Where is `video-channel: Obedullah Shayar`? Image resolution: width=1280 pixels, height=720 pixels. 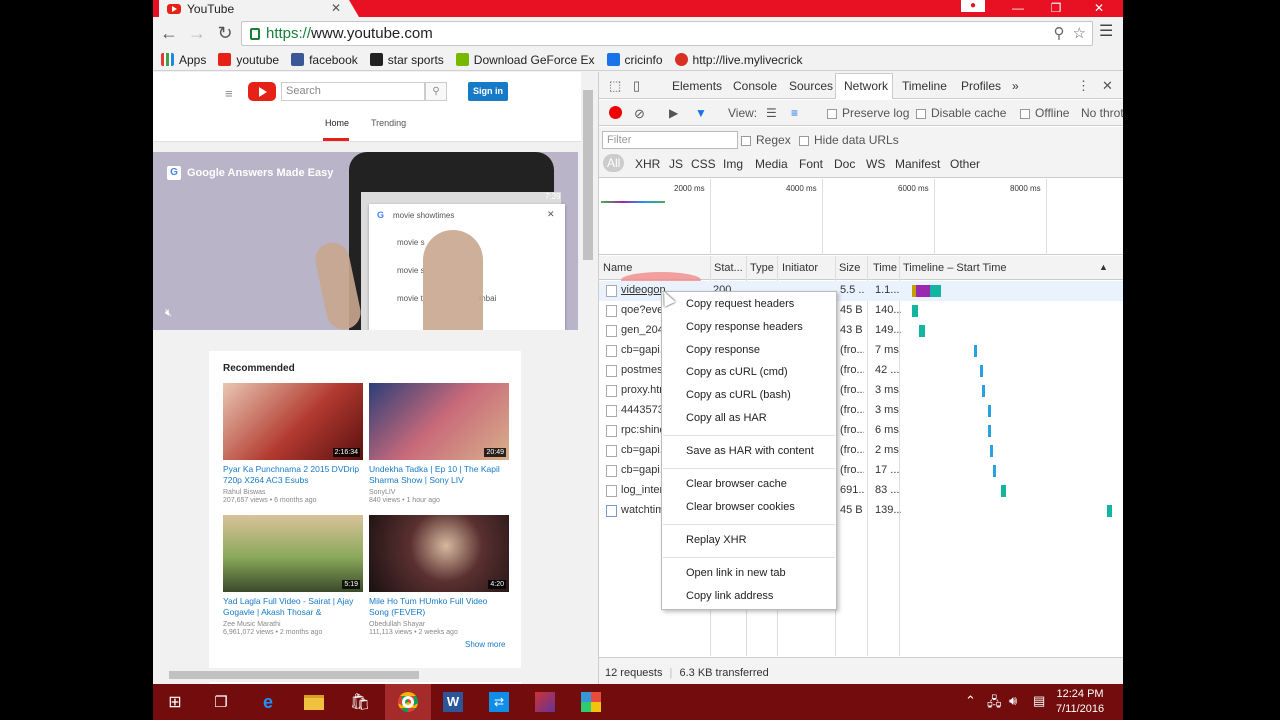 video-channel: Obedullah Shayar is located at coordinates (439, 624).